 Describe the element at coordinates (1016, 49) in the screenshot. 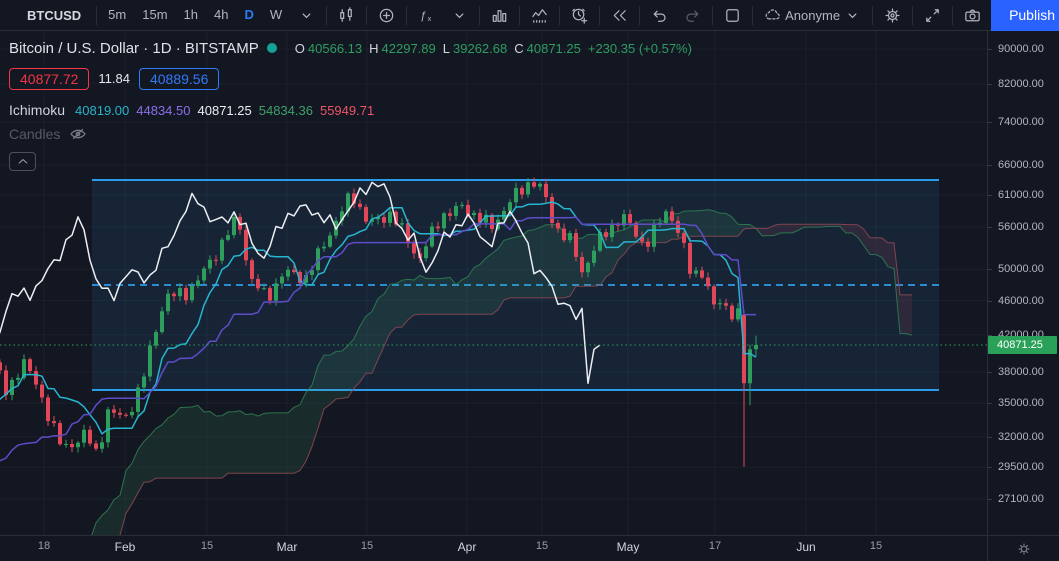

I see `price-tick-label: 90000.00` at that location.